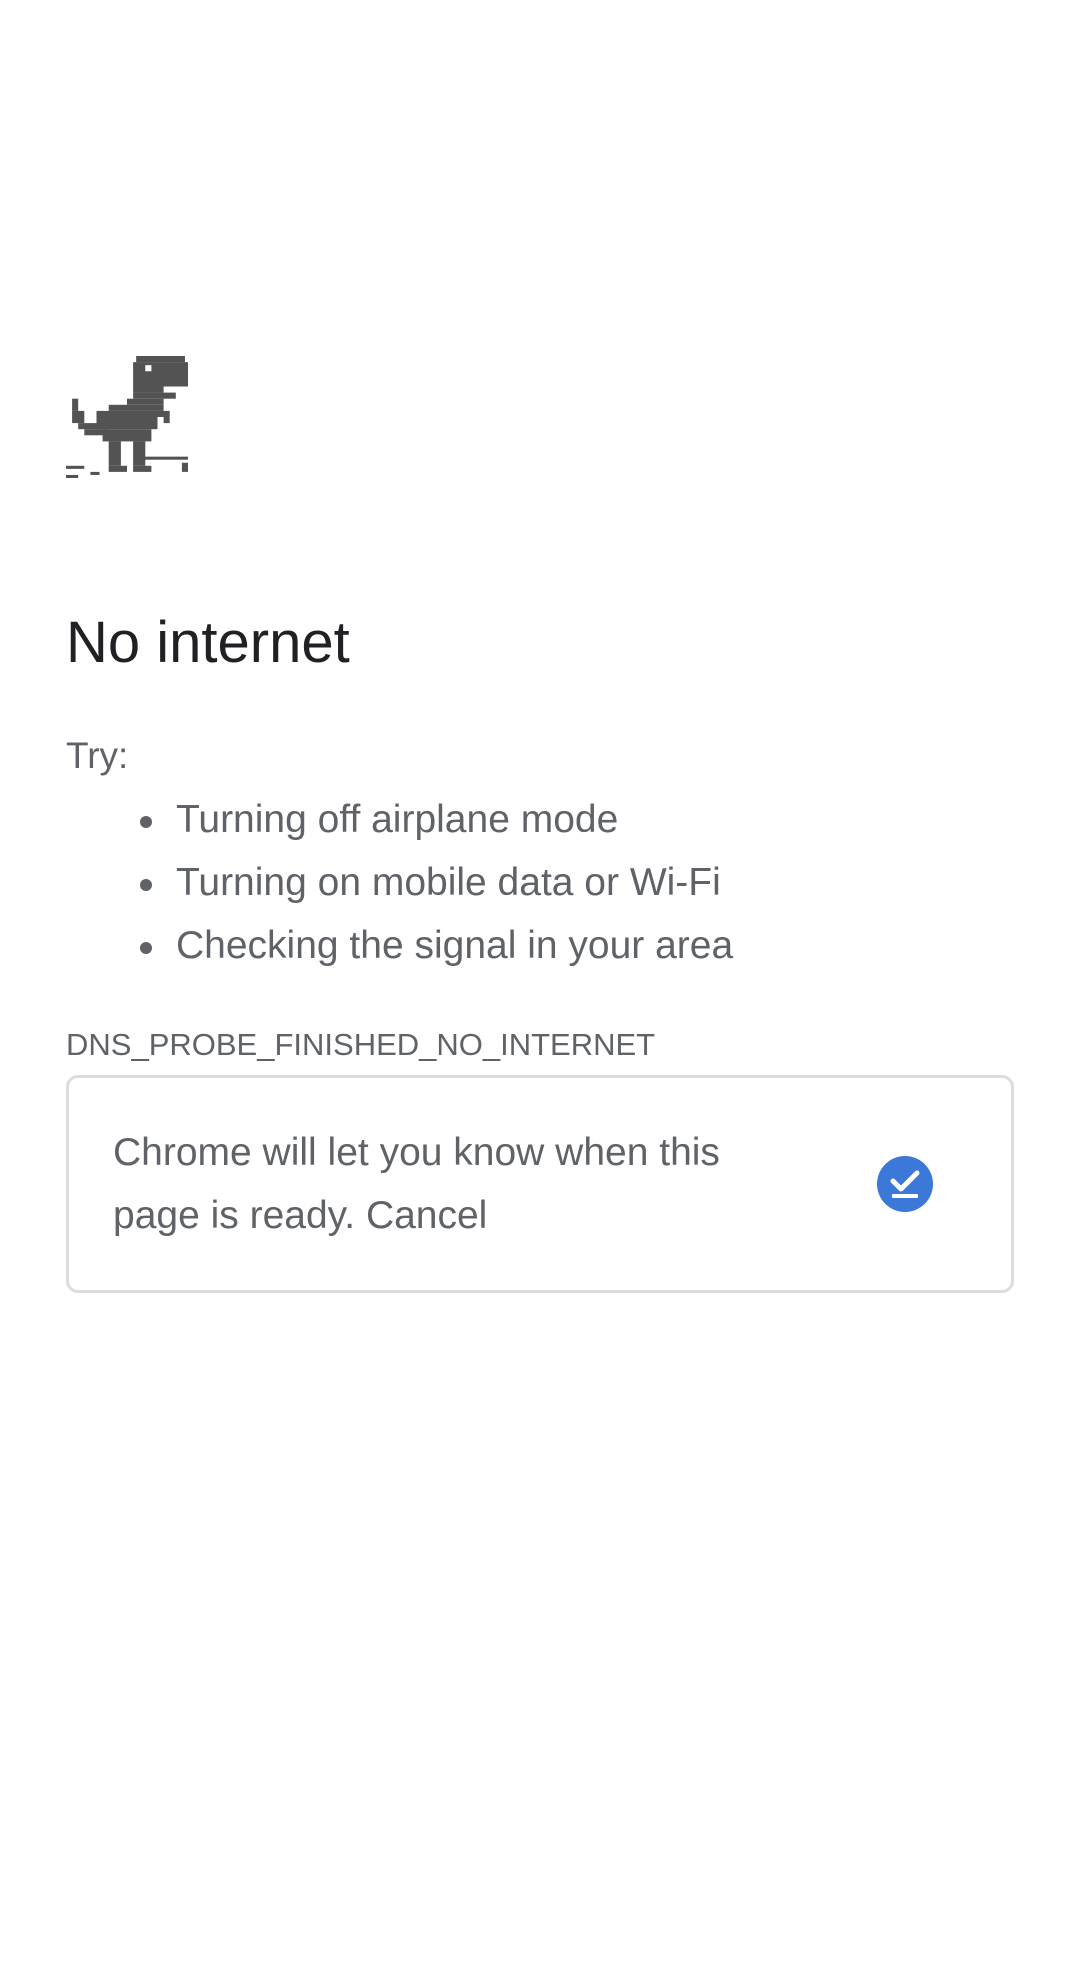  Describe the element at coordinates (208, 642) in the screenshot. I see `page-title: No internet` at that location.